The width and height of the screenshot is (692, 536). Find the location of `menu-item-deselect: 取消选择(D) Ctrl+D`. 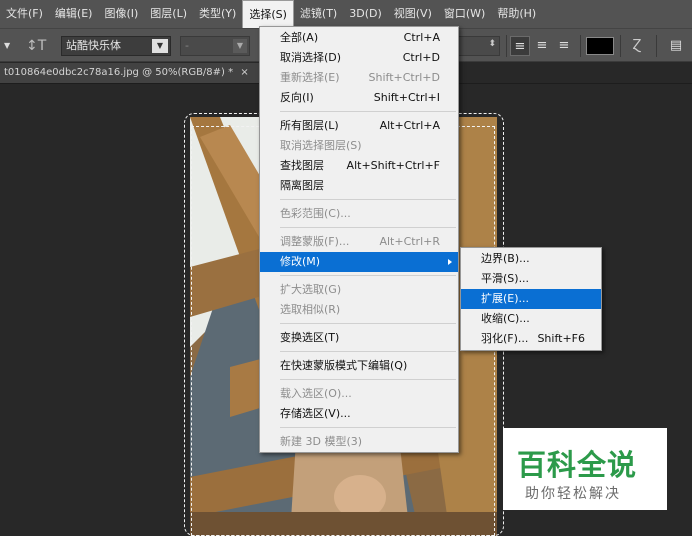

menu-item-deselect: 取消选择(D) Ctrl+D is located at coordinates (359, 58).